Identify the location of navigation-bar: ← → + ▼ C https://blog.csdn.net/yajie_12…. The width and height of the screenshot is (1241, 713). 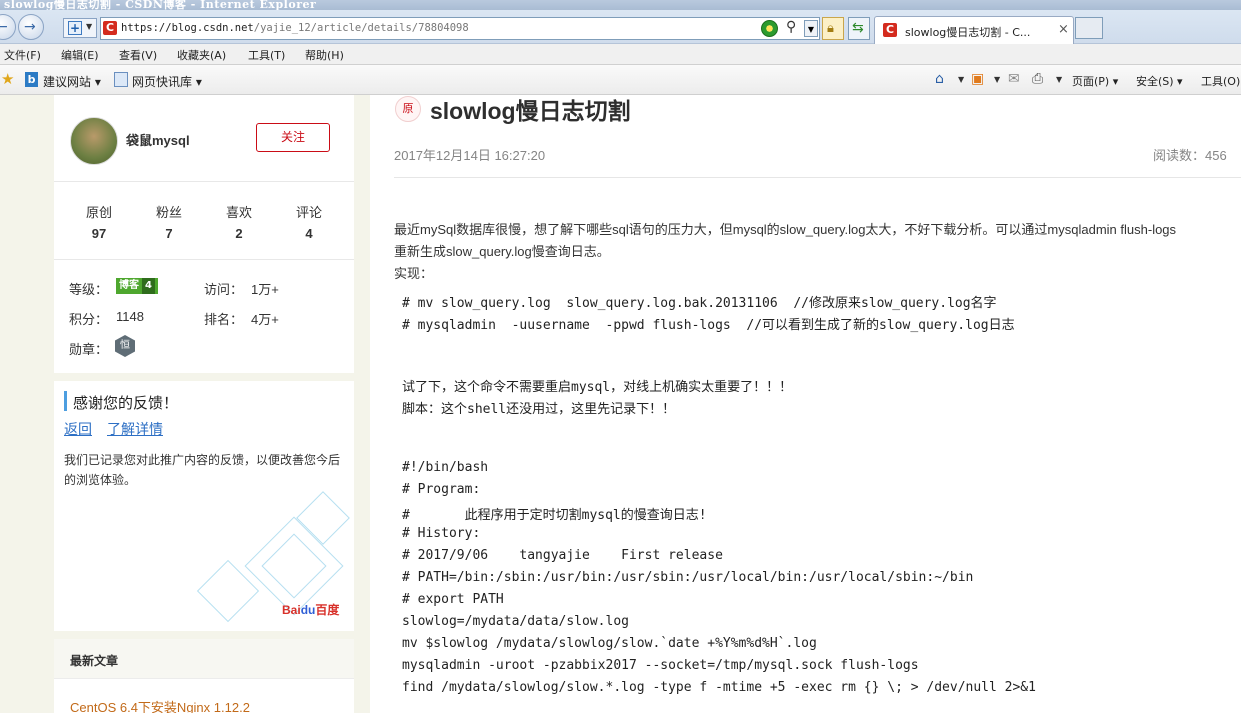
(620, 27).